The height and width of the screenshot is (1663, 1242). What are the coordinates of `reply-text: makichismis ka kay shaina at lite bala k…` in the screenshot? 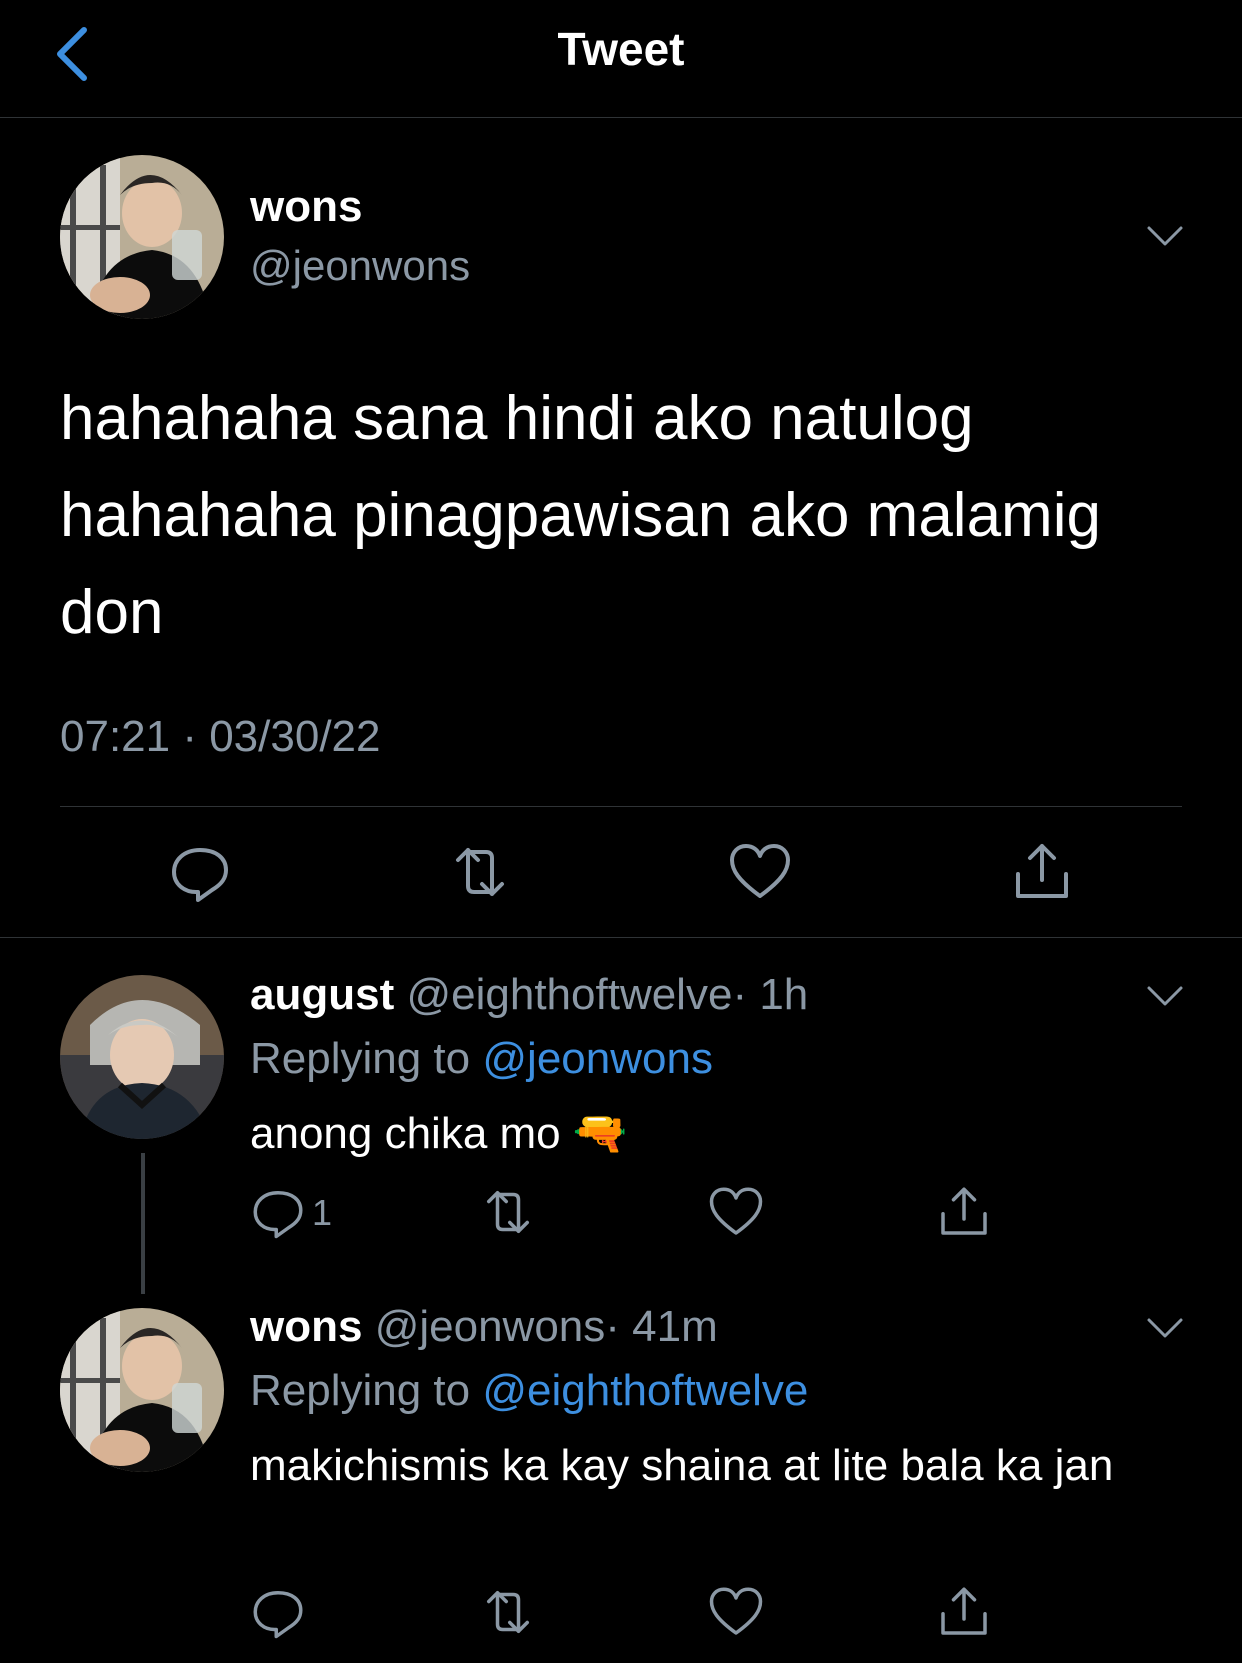 It's located at (682, 1465).